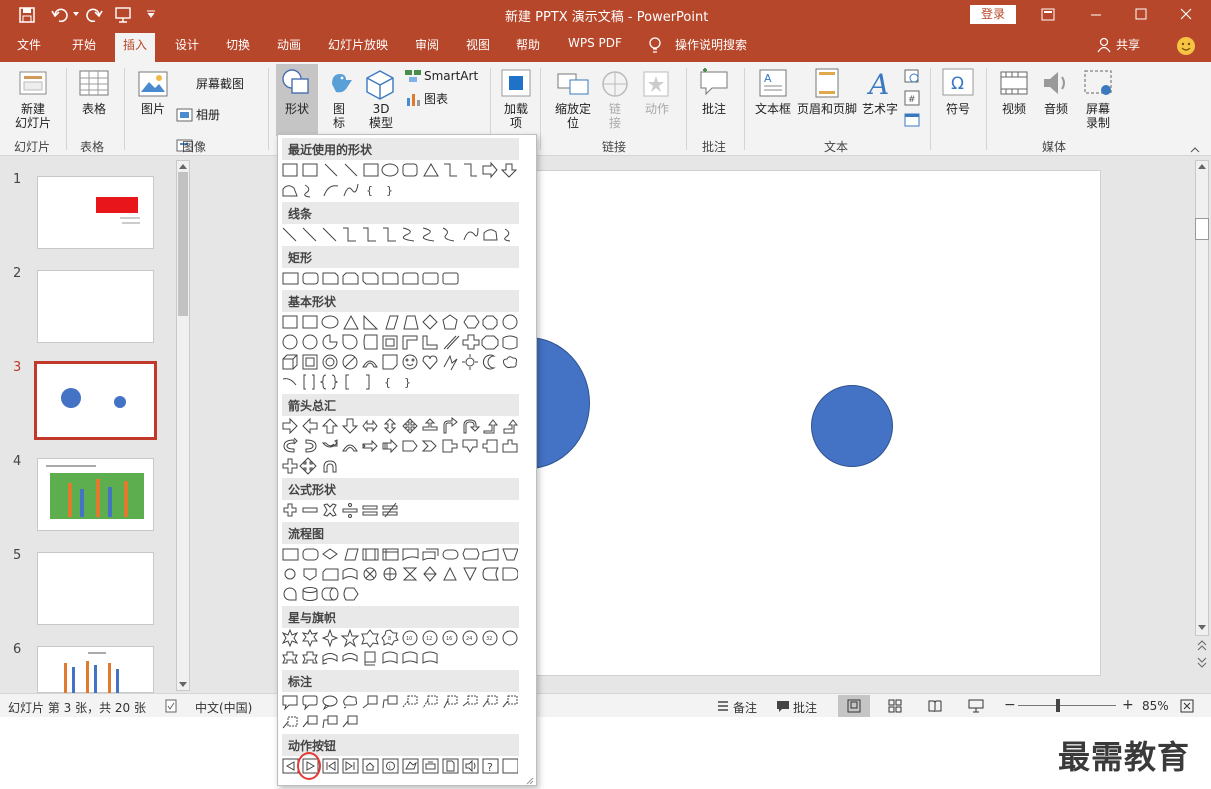 This screenshot has height=789, width=1211. What do you see at coordinates (573, 116) in the screenshot?
I see `zoom-button: 缩放定 位` at bounding box center [573, 116].